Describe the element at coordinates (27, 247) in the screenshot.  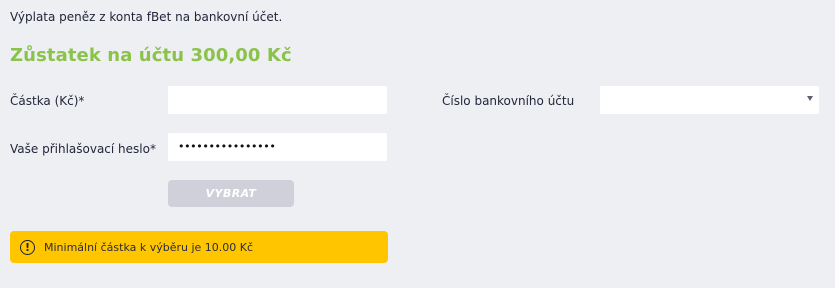
I see `exclamation-circle-icon: !` at that location.